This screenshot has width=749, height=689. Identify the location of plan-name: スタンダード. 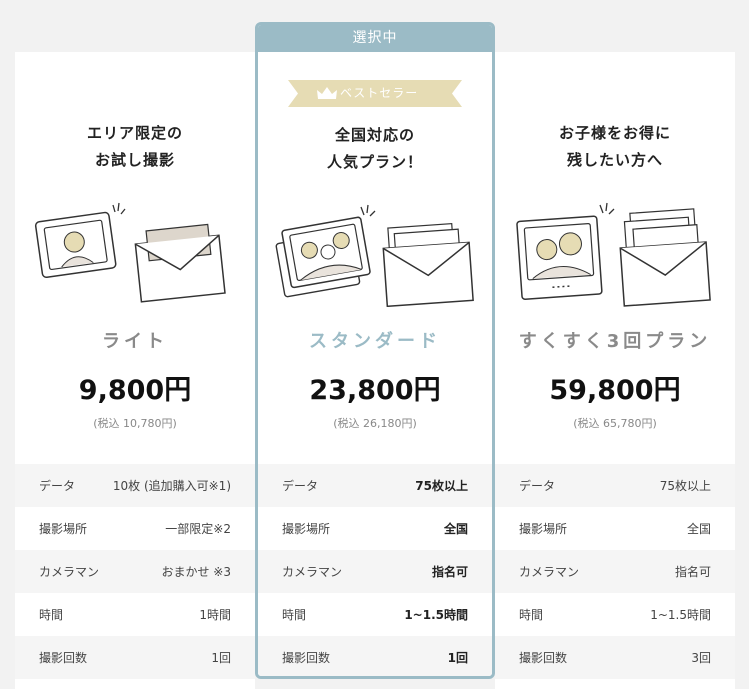
(375, 341).